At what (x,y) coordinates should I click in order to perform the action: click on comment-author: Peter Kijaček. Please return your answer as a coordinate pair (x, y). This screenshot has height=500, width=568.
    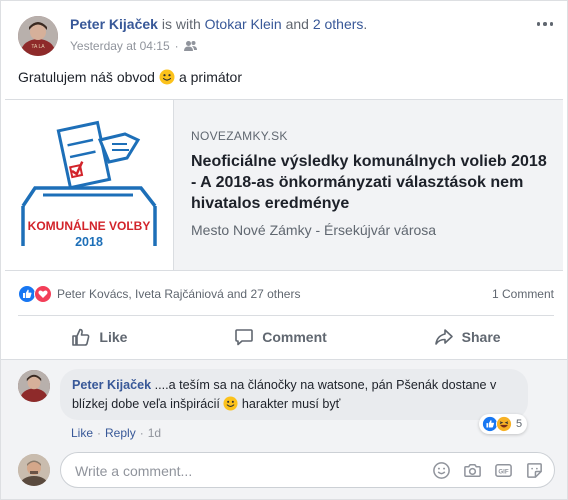
    Looking at the image, I should click on (111, 385).